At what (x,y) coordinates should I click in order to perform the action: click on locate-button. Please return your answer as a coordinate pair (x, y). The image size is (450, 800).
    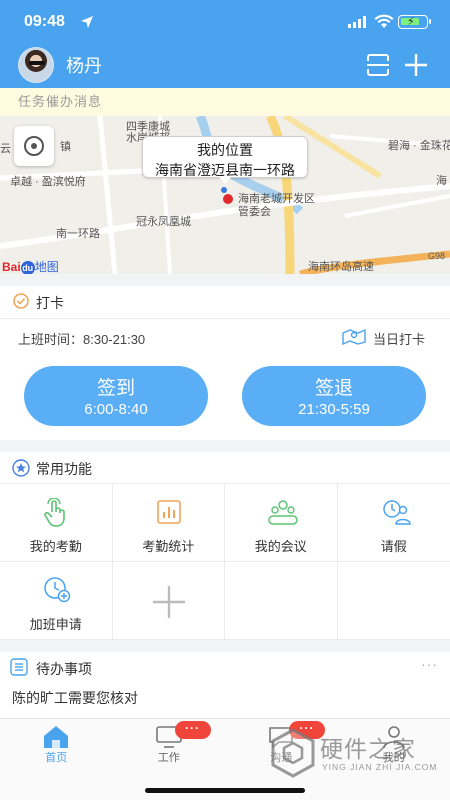
    Looking at the image, I should click on (34, 146).